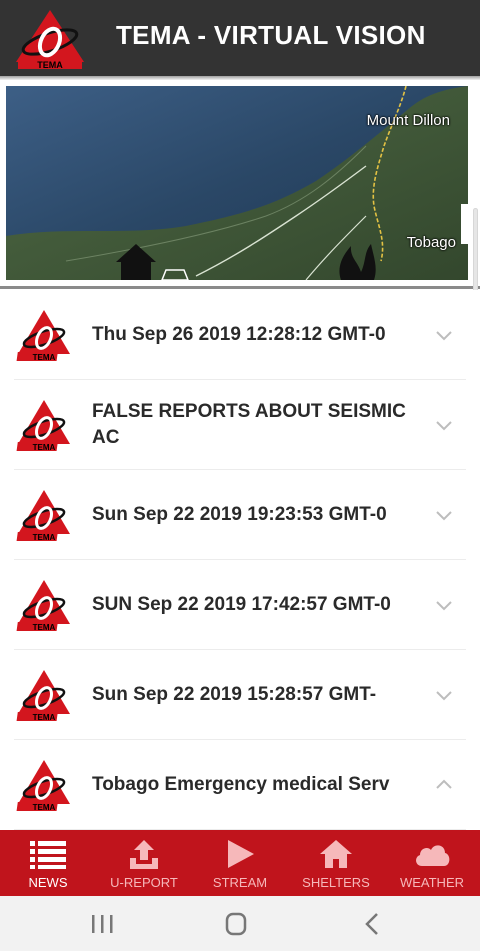 This screenshot has width=480, height=951. What do you see at coordinates (433, 855) in the screenshot?
I see `cloud-icon` at bounding box center [433, 855].